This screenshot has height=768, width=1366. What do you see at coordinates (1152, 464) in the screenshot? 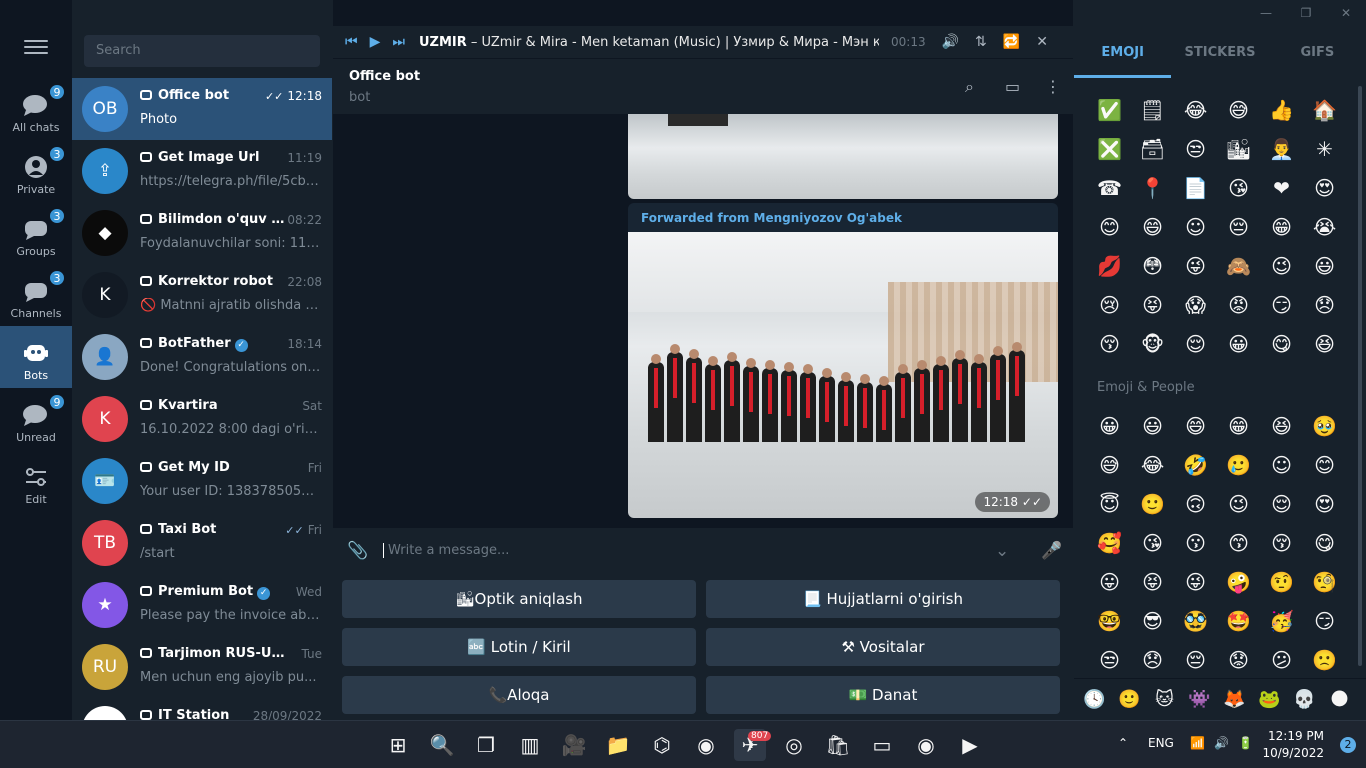
I see `emoji-item: 😂` at bounding box center [1152, 464].